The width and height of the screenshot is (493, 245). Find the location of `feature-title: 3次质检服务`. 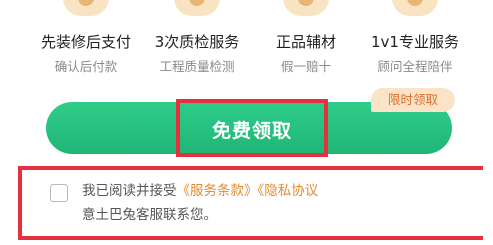

feature-title: 3次质检服务 is located at coordinates (197, 42).